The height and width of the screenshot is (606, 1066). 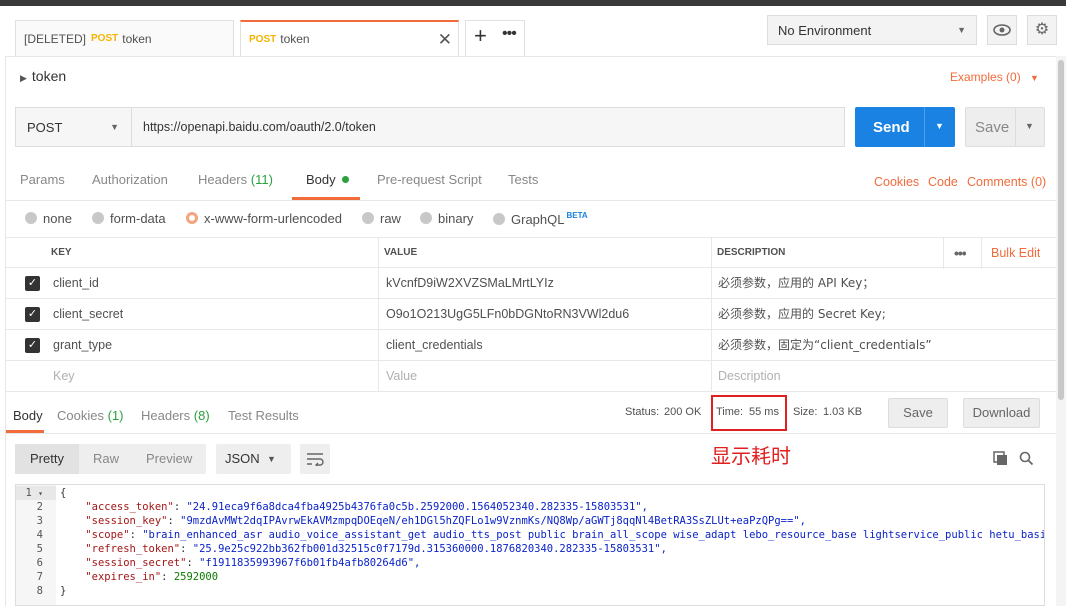 I want to click on tab-authorization: Authorization, so click(x=130, y=179).